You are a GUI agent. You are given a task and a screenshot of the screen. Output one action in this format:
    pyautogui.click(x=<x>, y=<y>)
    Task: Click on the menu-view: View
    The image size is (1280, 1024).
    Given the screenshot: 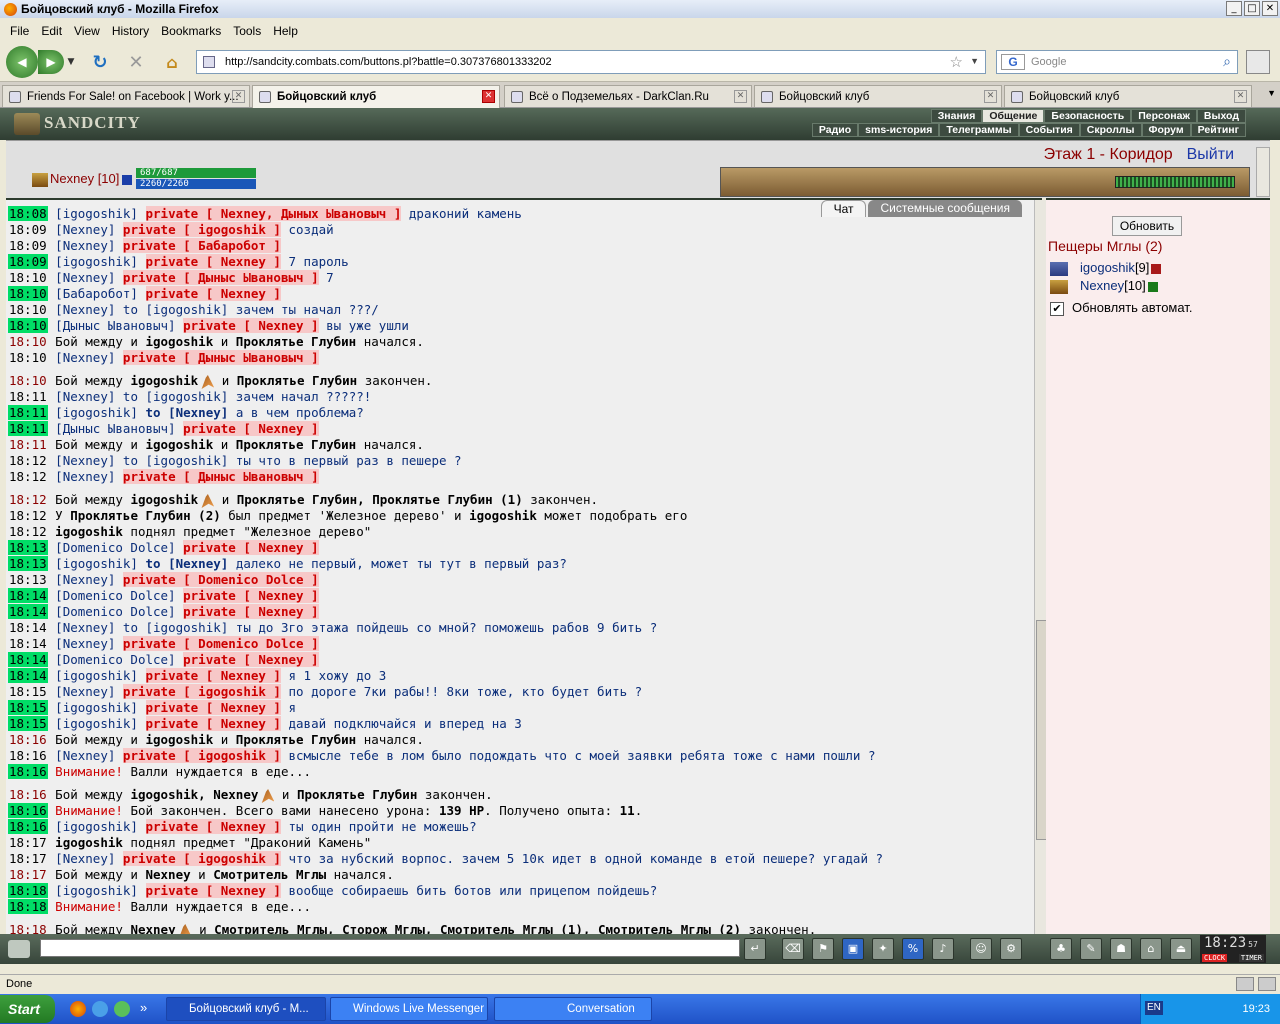 What is the action you would take?
    pyautogui.click(x=87, y=31)
    